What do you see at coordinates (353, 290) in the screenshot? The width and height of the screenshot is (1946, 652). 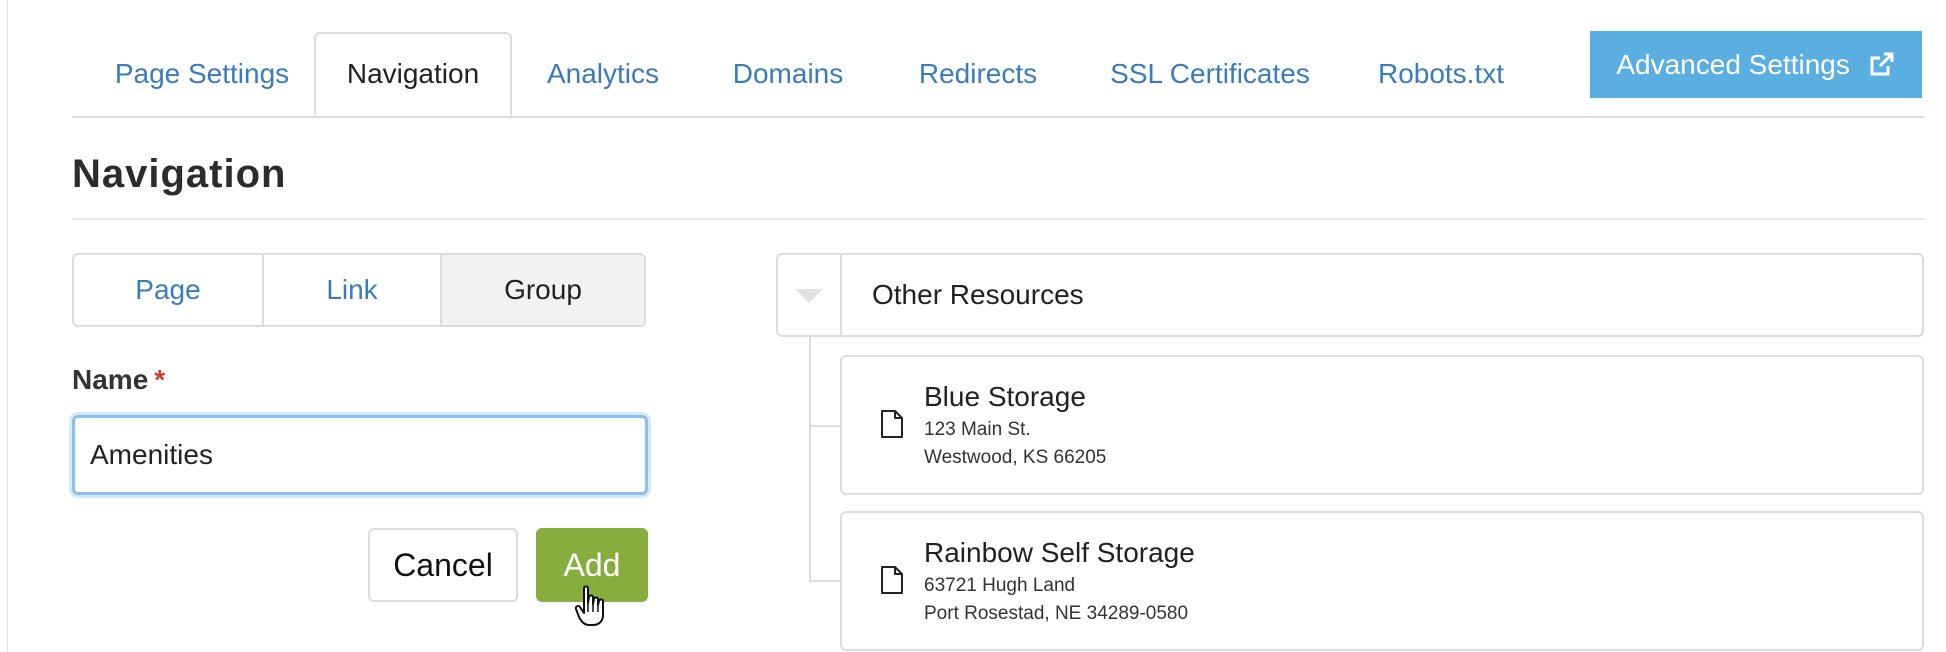 I see `type-link-button: Link` at bounding box center [353, 290].